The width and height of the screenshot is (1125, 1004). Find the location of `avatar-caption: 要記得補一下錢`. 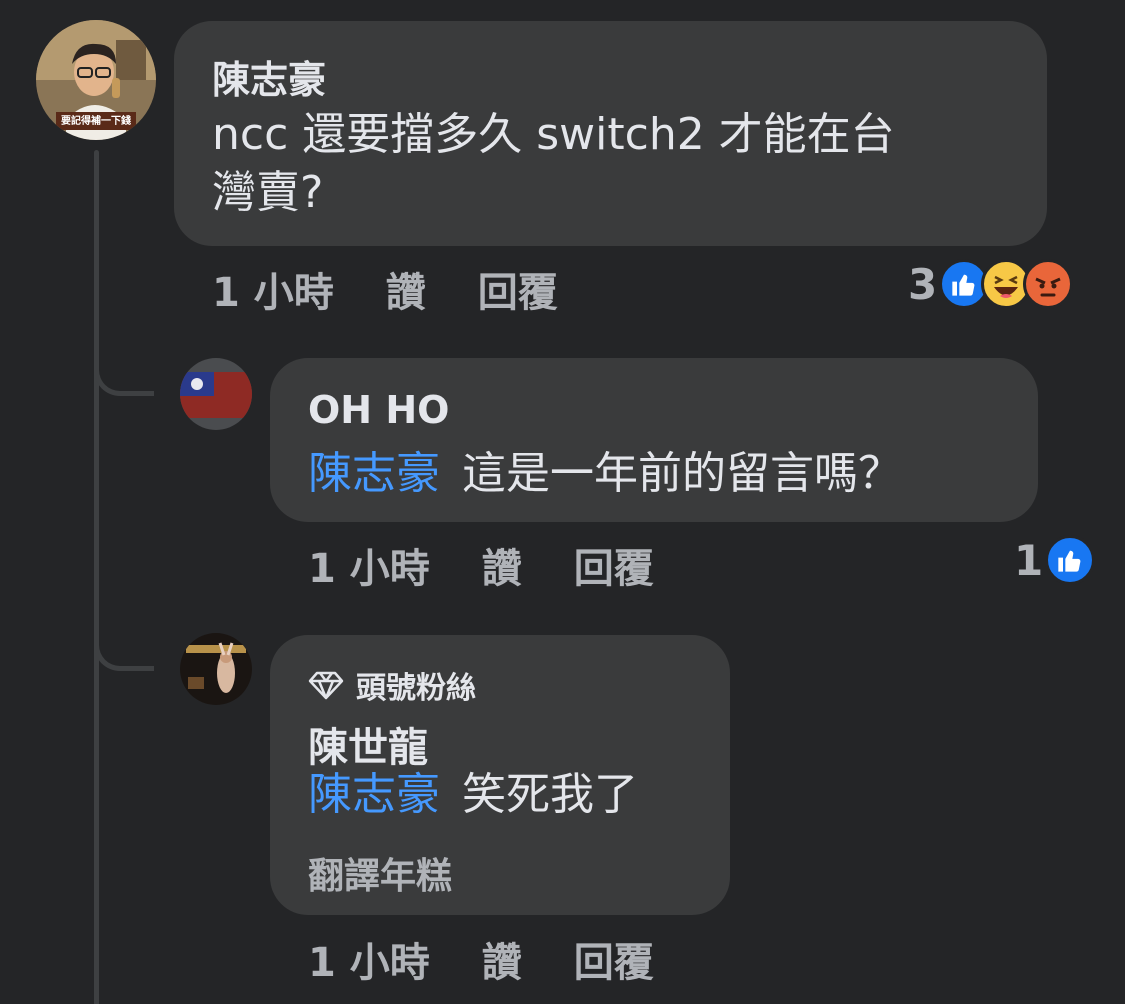

avatar-caption: 要記得補一下錢 is located at coordinates (96, 121).